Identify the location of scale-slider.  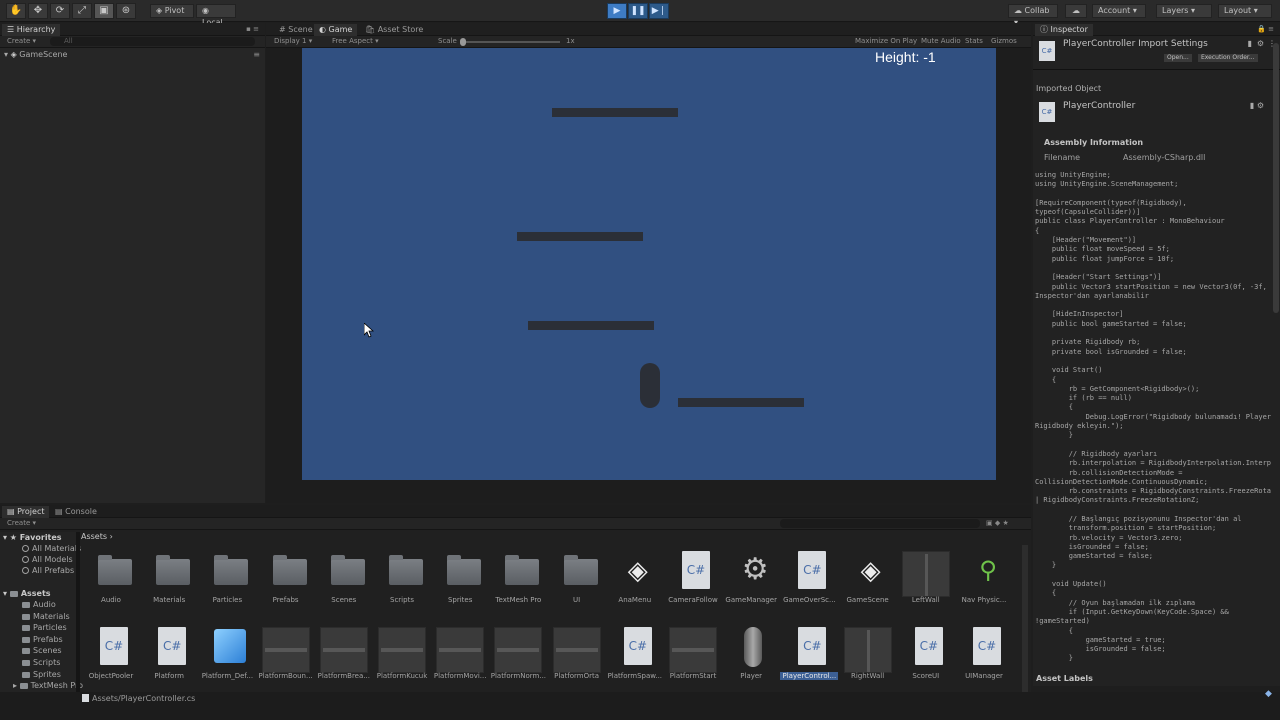
(510, 42).